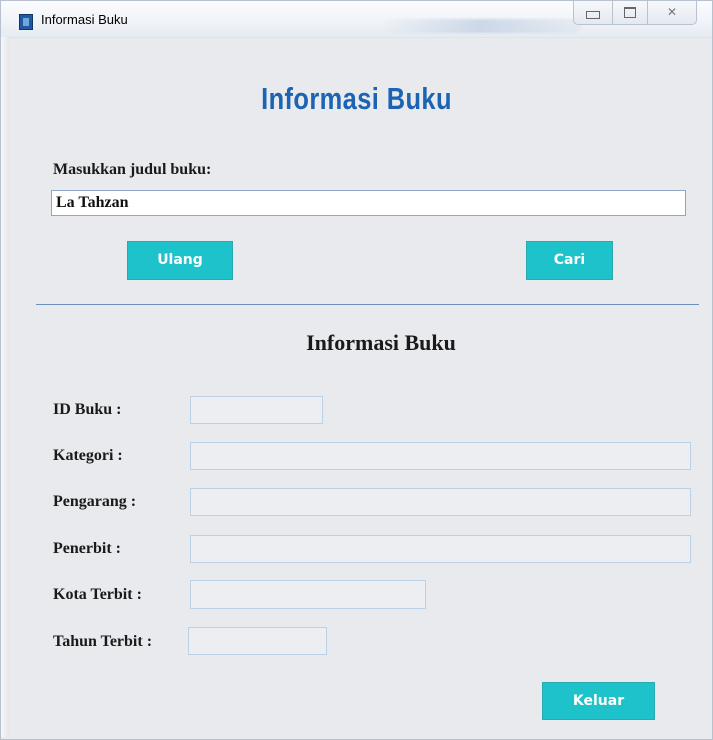 This screenshot has width=713, height=740. Describe the element at coordinates (367, 304) in the screenshot. I see `divider` at that location.